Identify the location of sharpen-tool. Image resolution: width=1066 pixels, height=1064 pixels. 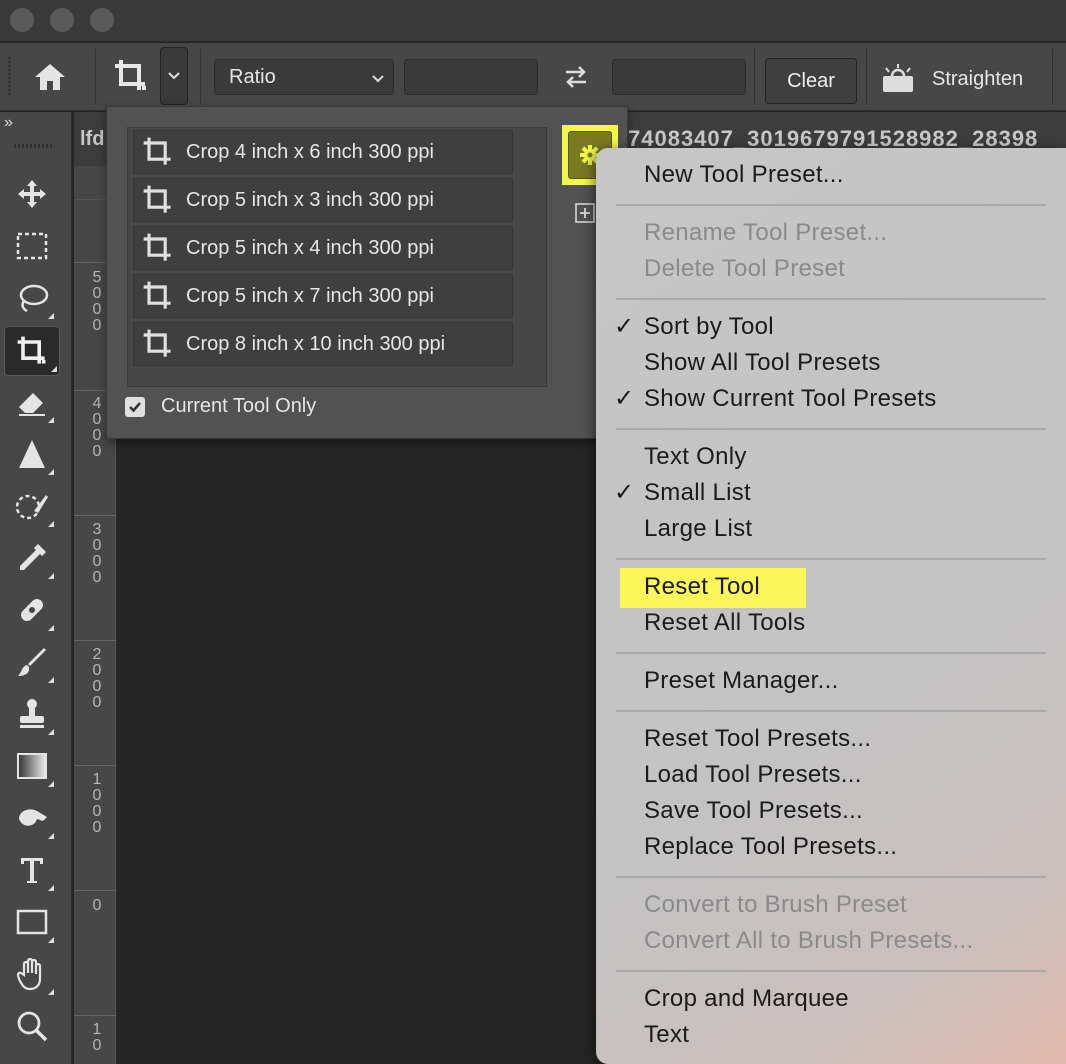
(32, 454).